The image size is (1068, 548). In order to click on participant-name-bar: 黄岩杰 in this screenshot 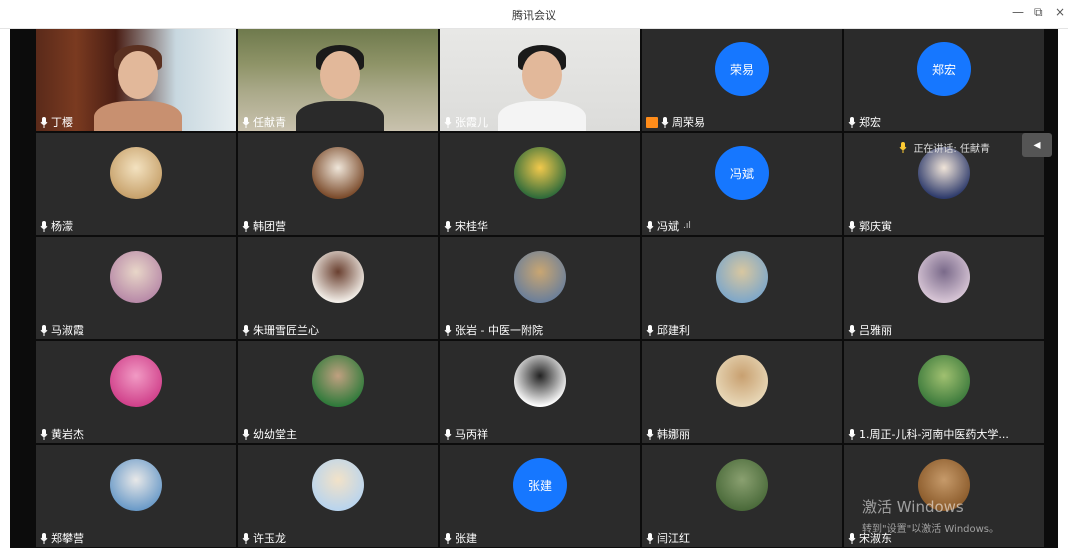, I will do `click(62, 434)`.